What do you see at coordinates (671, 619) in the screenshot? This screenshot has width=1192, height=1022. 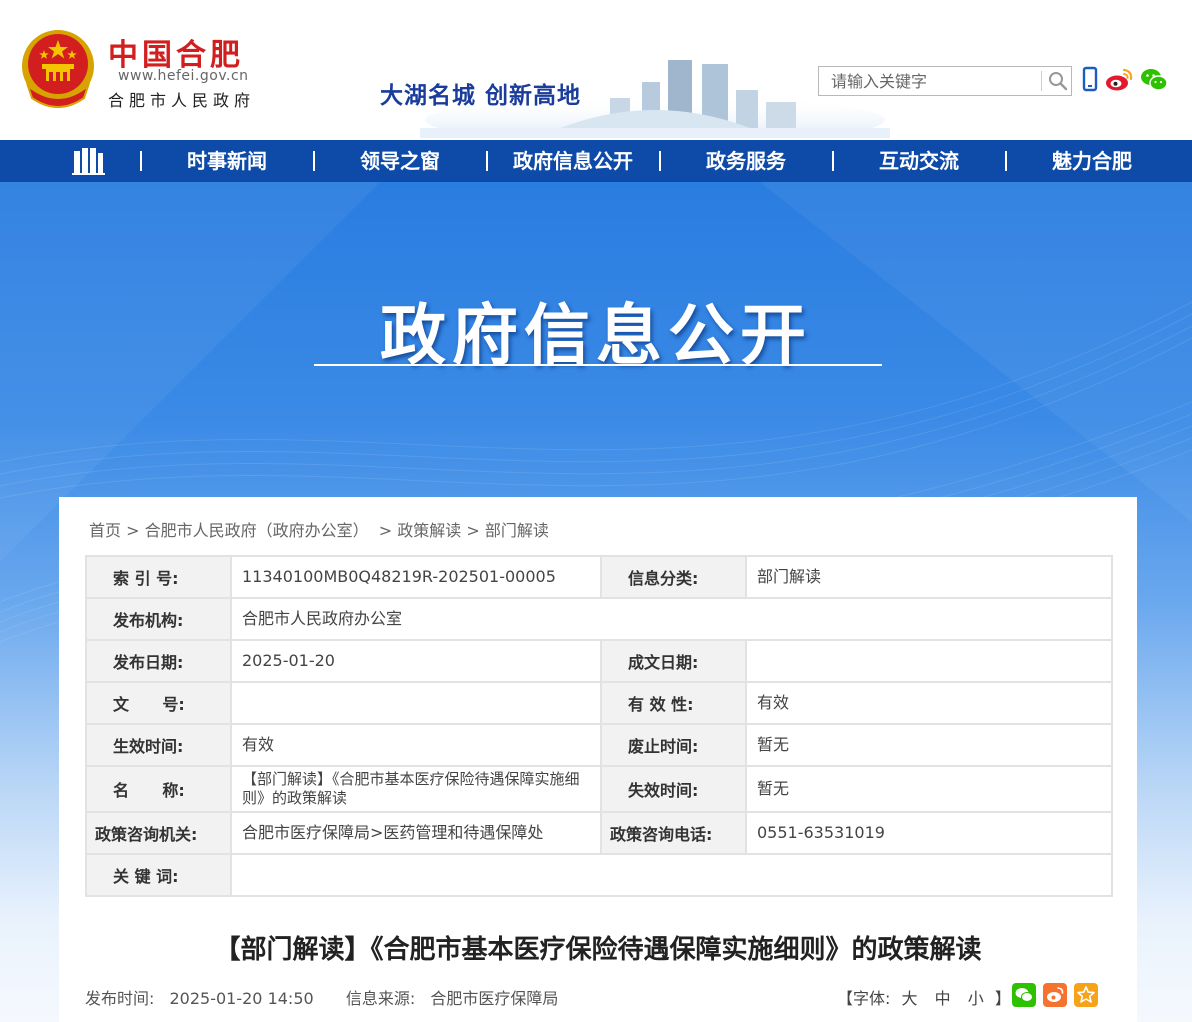 I see `publisher-value: 合肥市人民政府办公室` at bounding box center [671, 619].